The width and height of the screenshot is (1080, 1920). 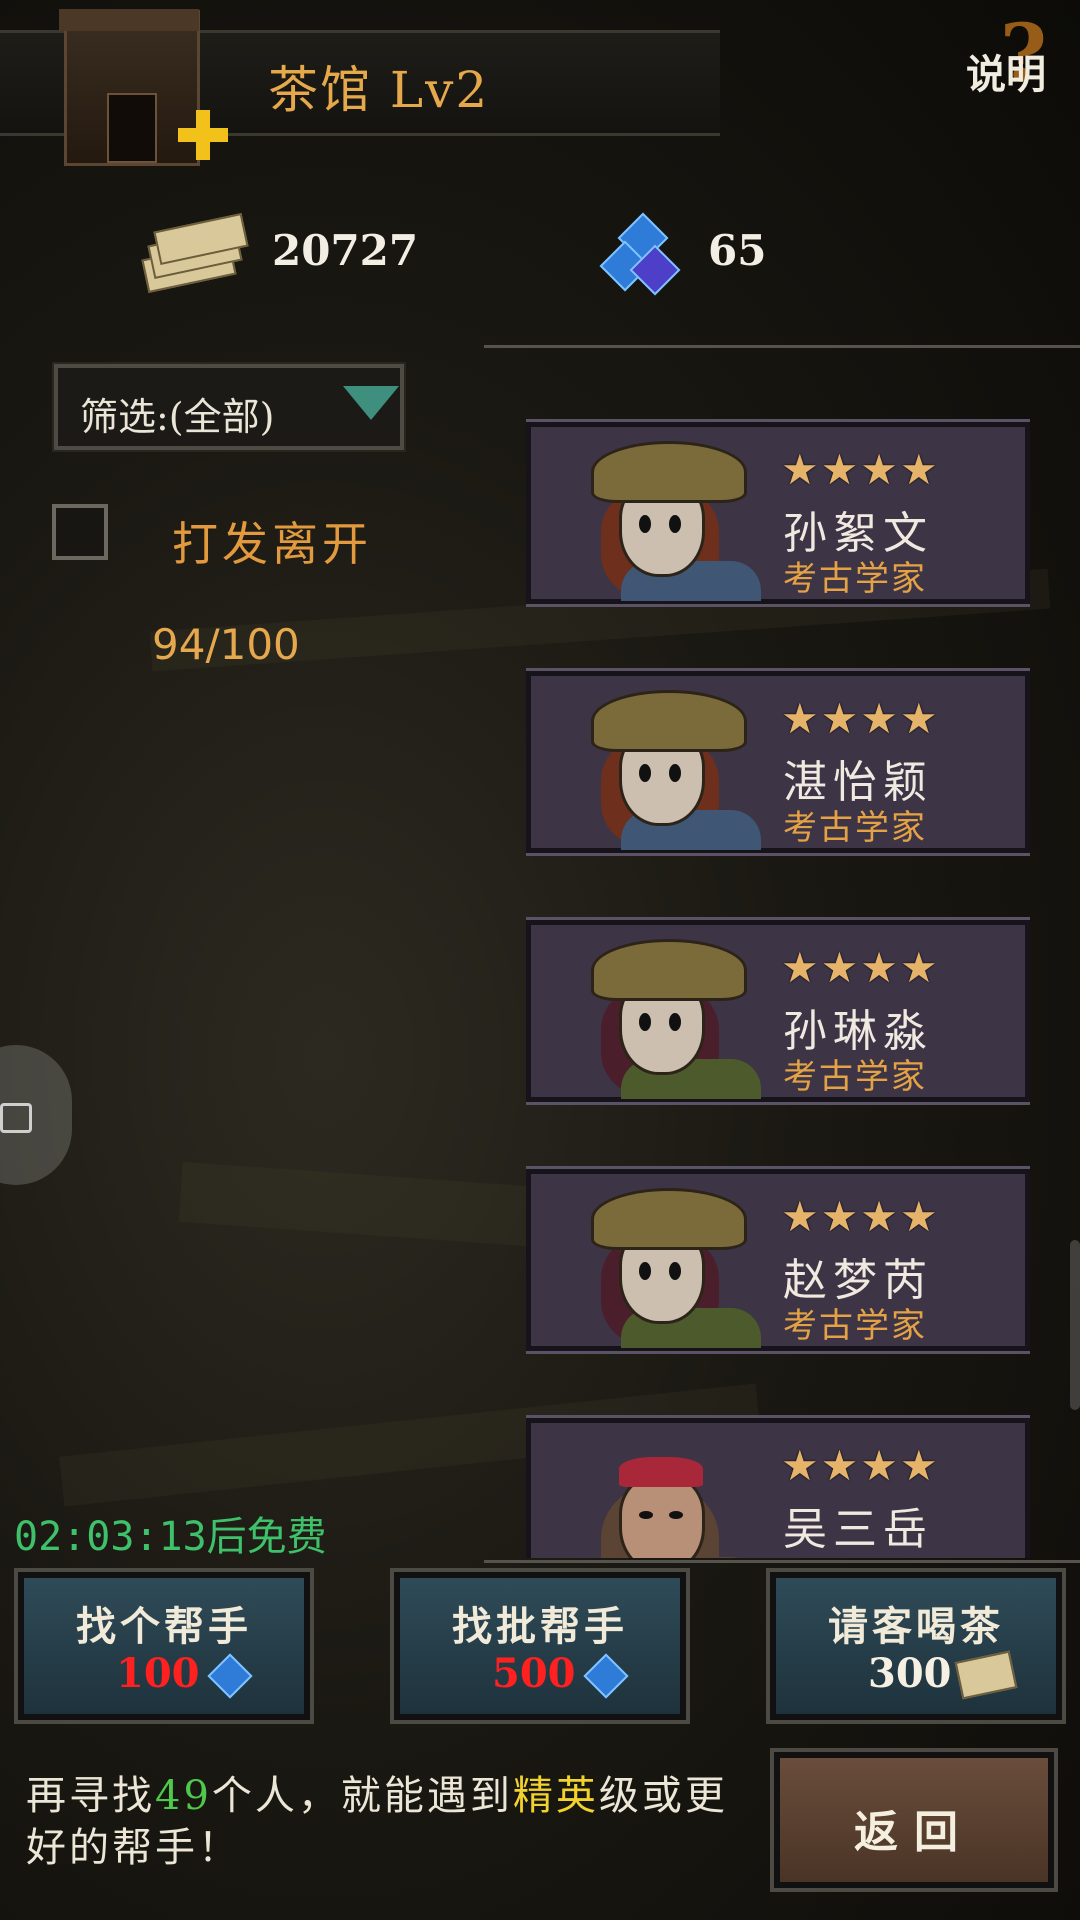 I want to click on lock-icon, so click(x=36, y=1115).